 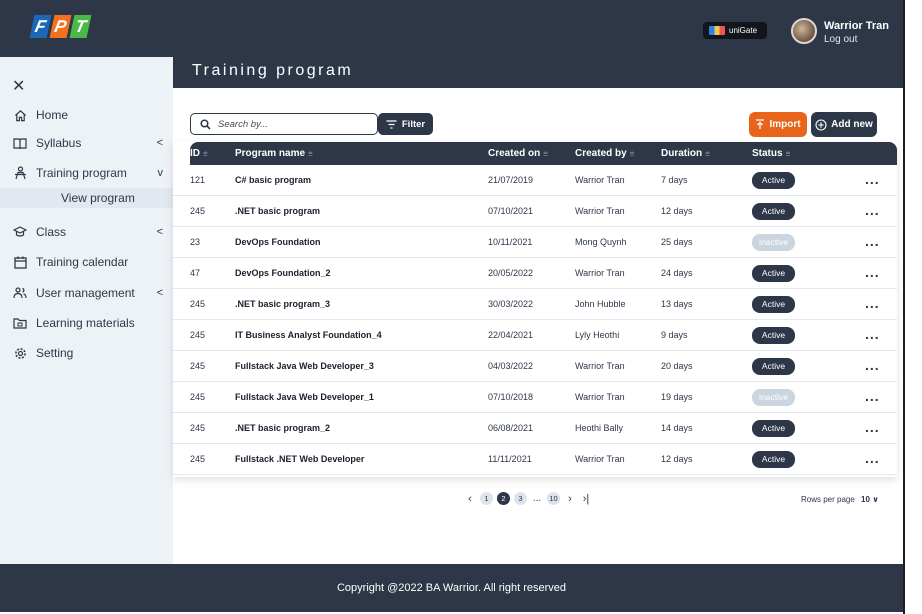 What do you see at coordinates (511, 335) in the screenshot?
I see `cell-created-on: 22/04/2021` at bounding box center [511, 335].